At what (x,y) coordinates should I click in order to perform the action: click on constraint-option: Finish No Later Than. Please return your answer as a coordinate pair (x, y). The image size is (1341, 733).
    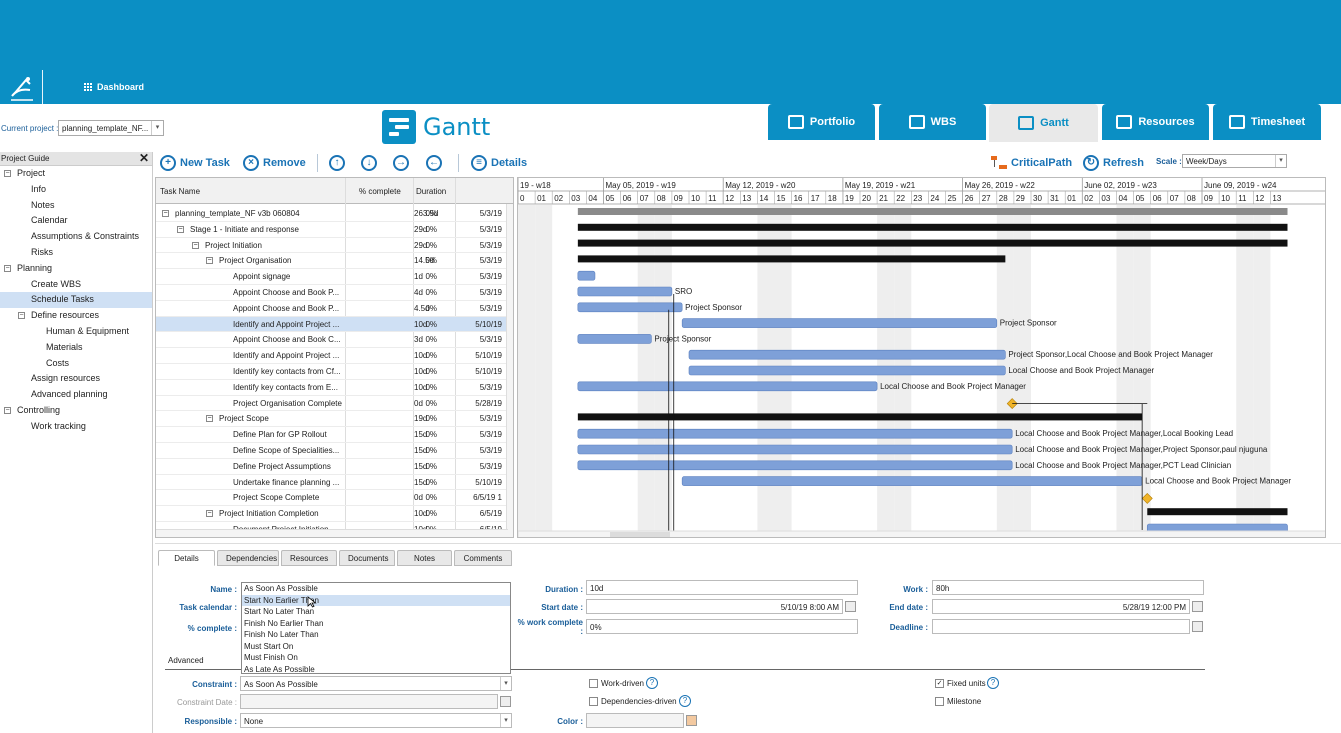
    Looking at the image, I should click on (376, 635).